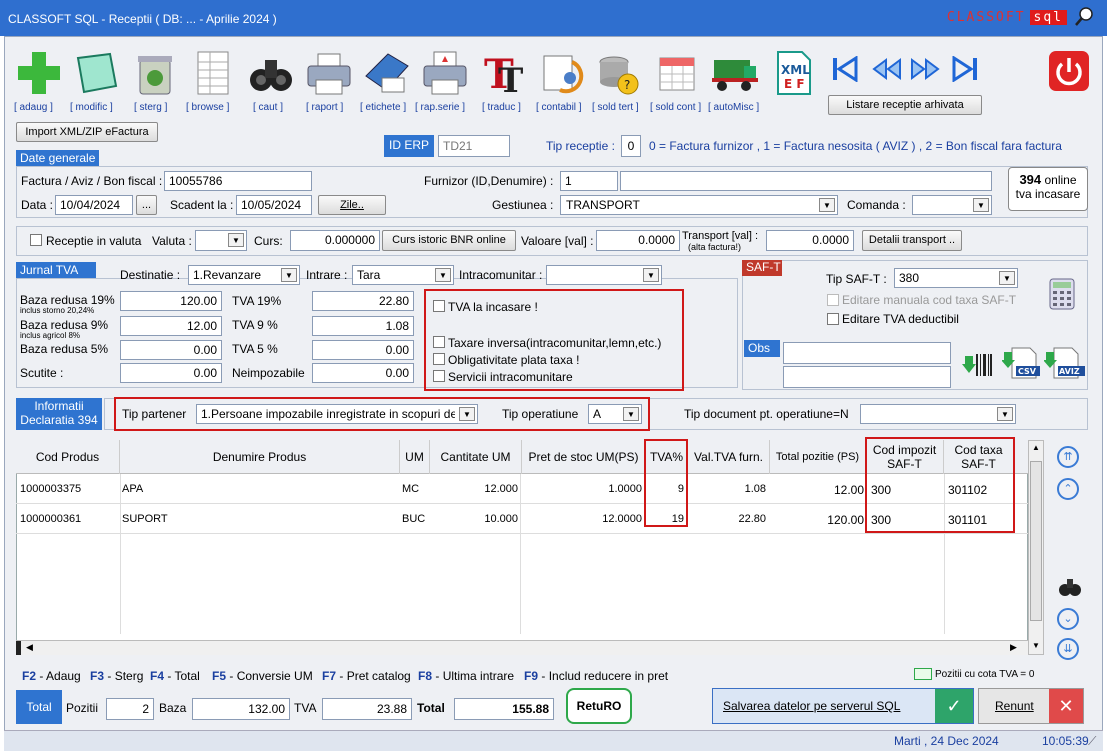 The image size is (1107, 755). Describe the element at coordinates (1092, 741) in the screenshot. I see `resize-grip-icon: ⟋` at that location.